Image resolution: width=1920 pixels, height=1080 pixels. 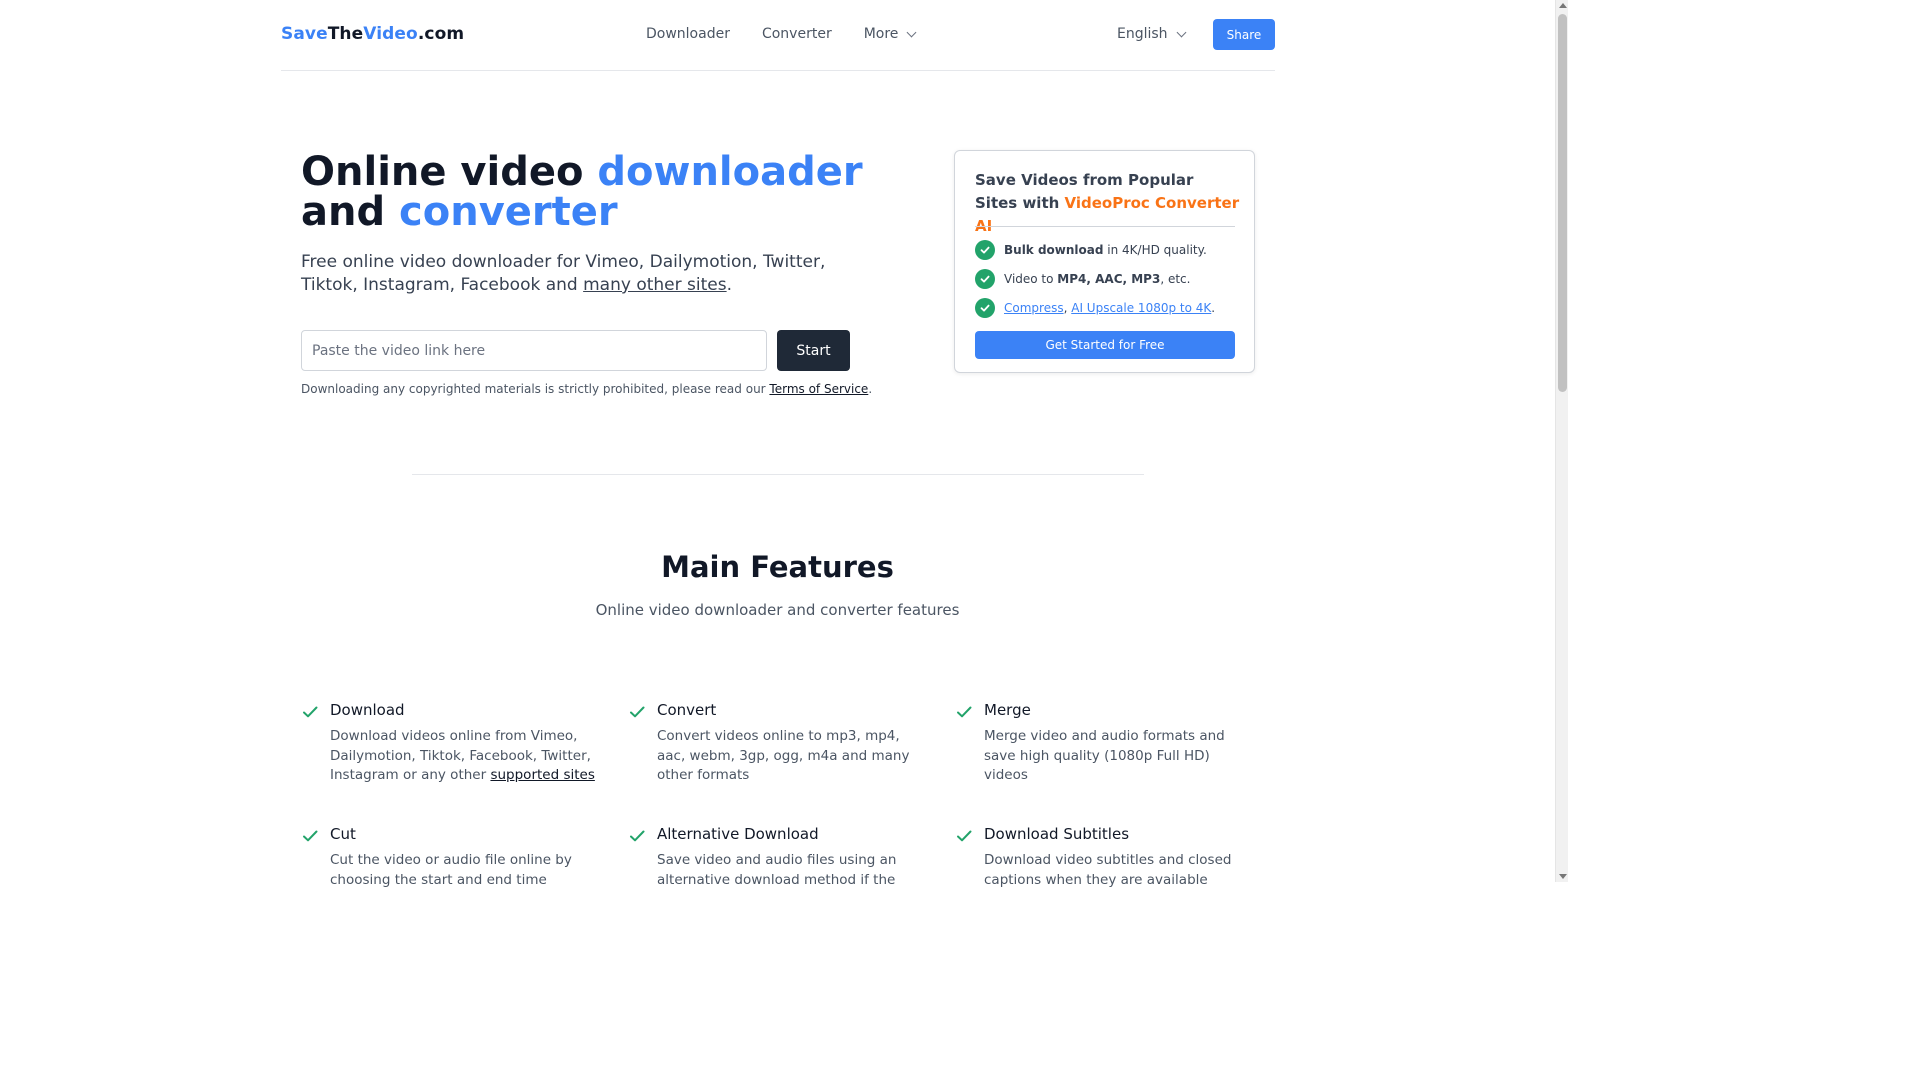 I want to click on logo-part-video: Video, so click(x=390, y=34).